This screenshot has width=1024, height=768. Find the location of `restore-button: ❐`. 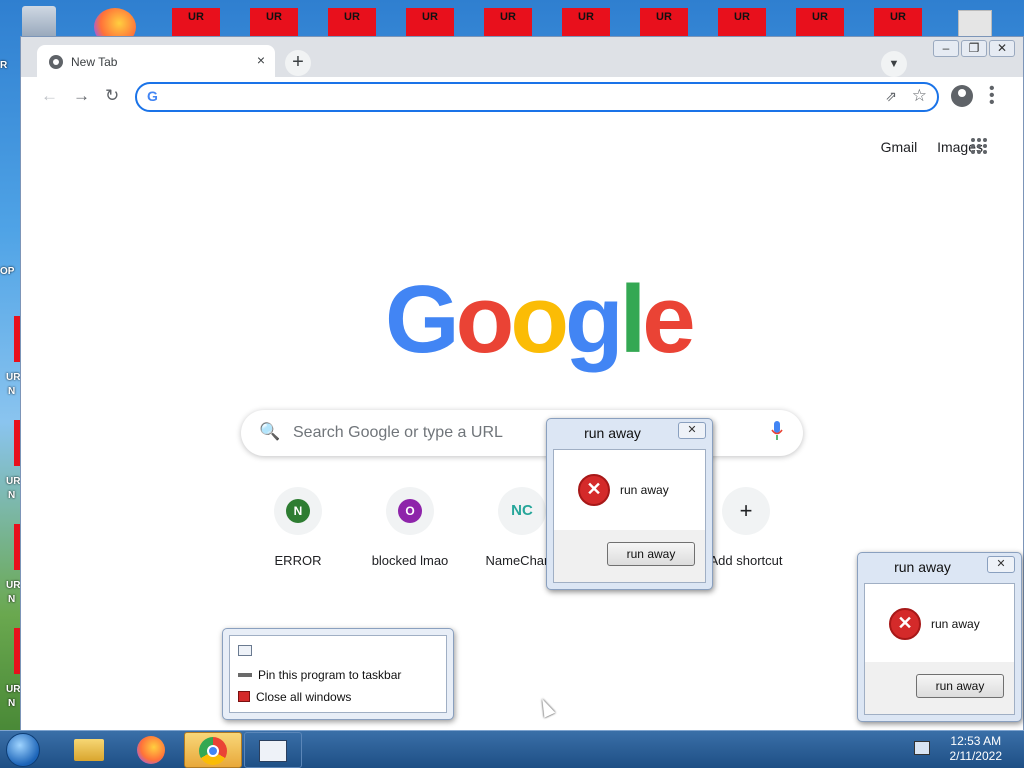

restore-button: ❐ is located at coordinates (974, 48).